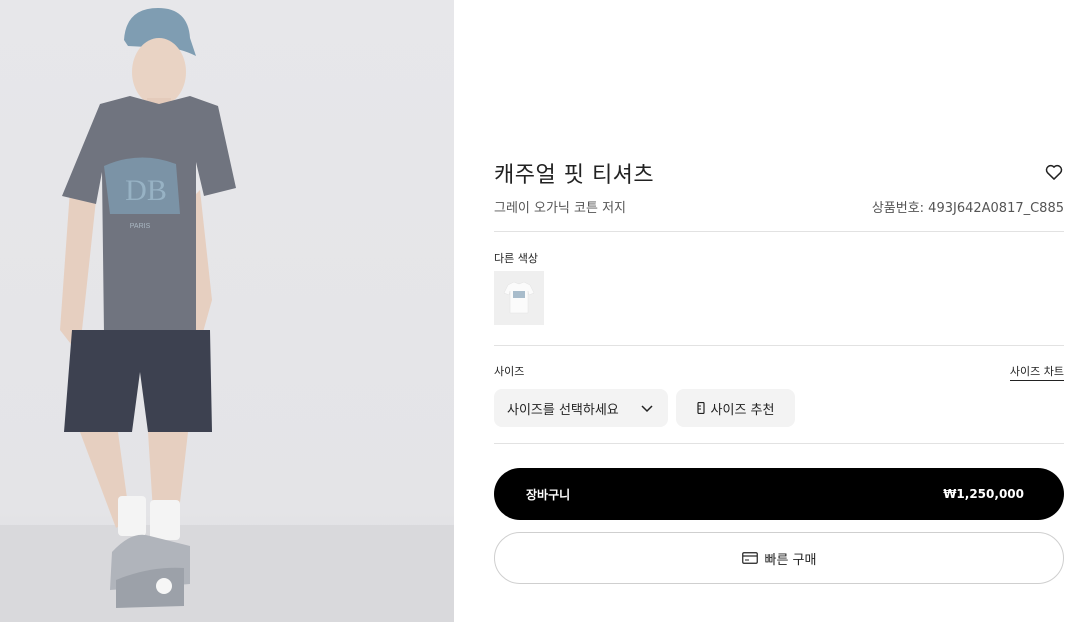 This screenshot has width=1076, height=622. Describe the element at coordinates (140, 226) in the screenshot. I see `svg-text: PARIS` at that location.